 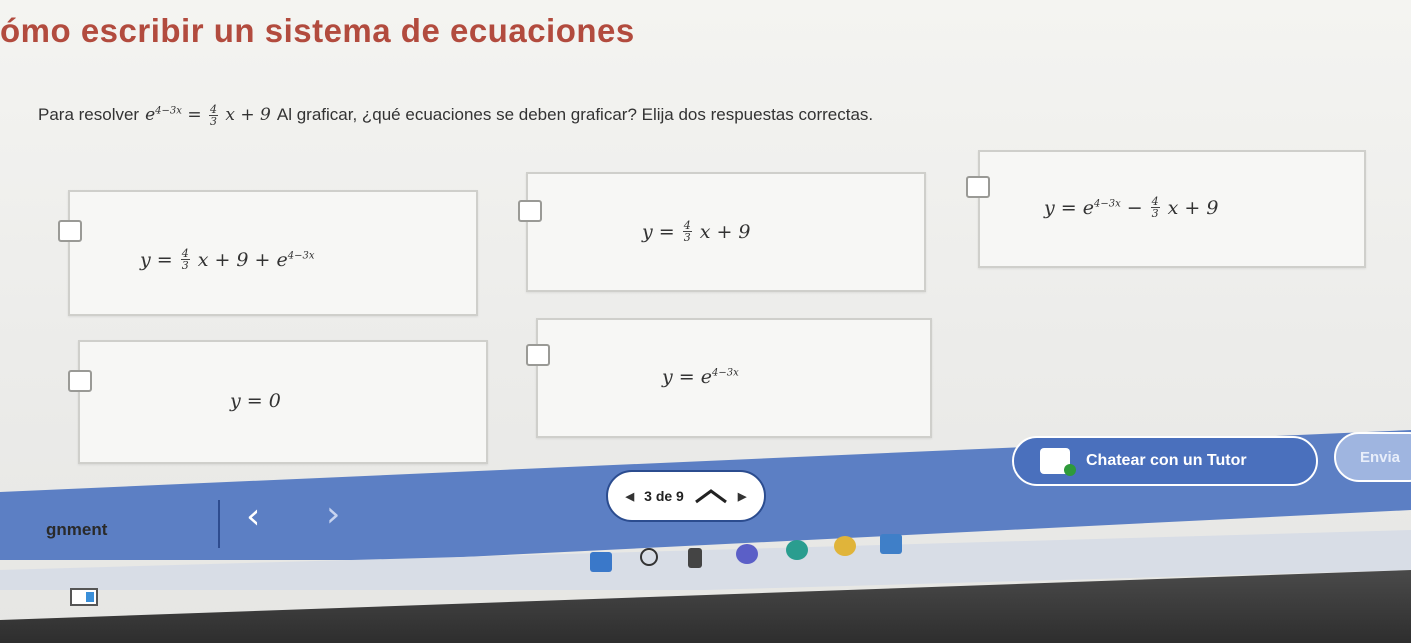 I want to click on question-fraction: 43, so click(x=213, y=116).